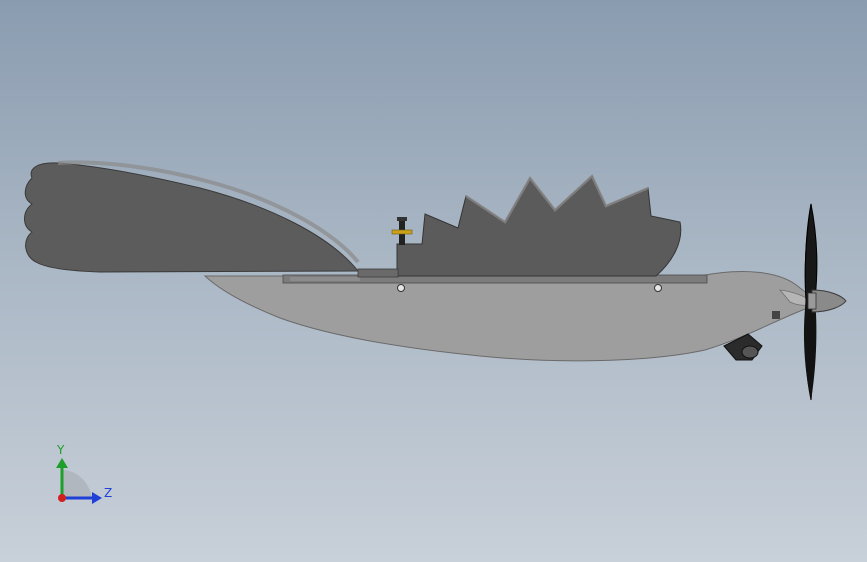 This screenshot has height=562, width=867. I want to click on mast-washer, so click(402, 232).